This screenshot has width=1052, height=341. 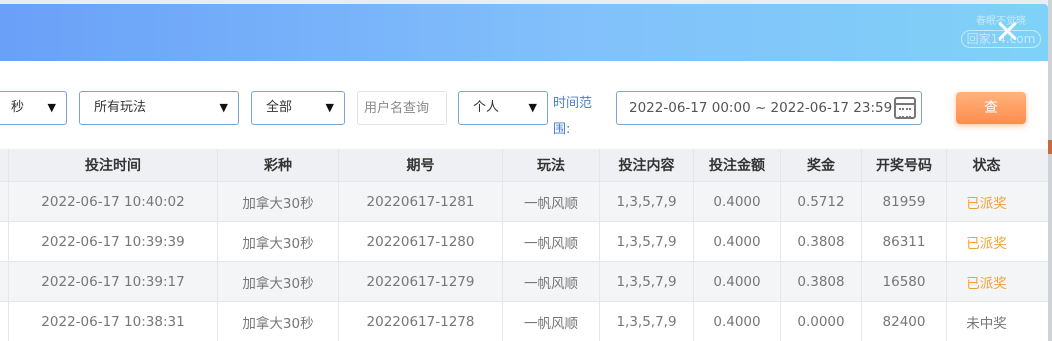 I want to click on owner-value: 个人, so click(x=486, y=107).